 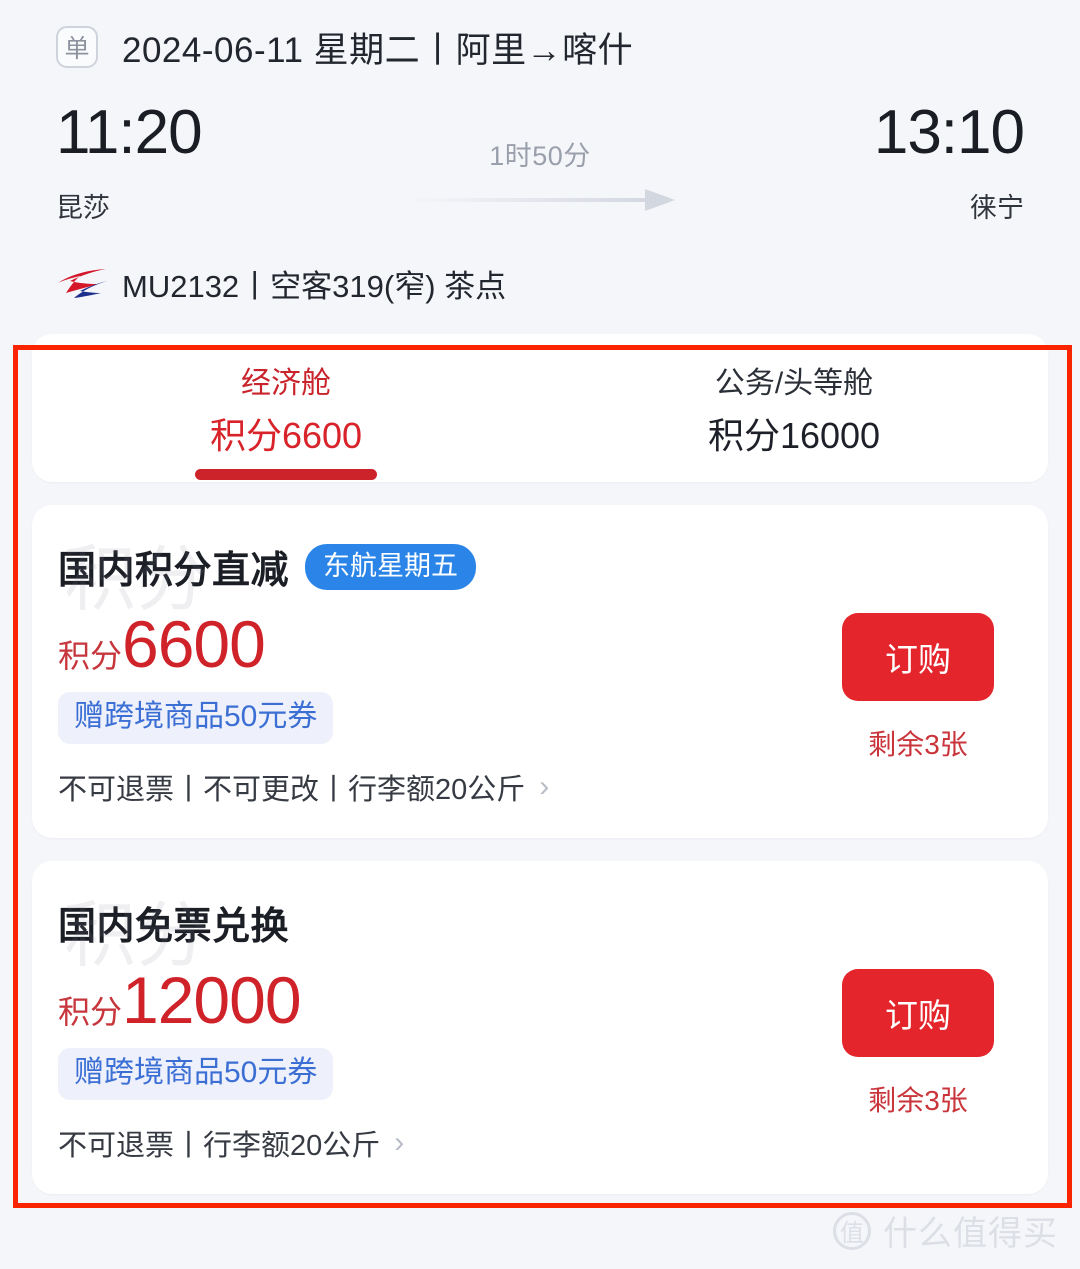 I want to click on arrival-airport: 徕宁, so click(x=997, y=208).